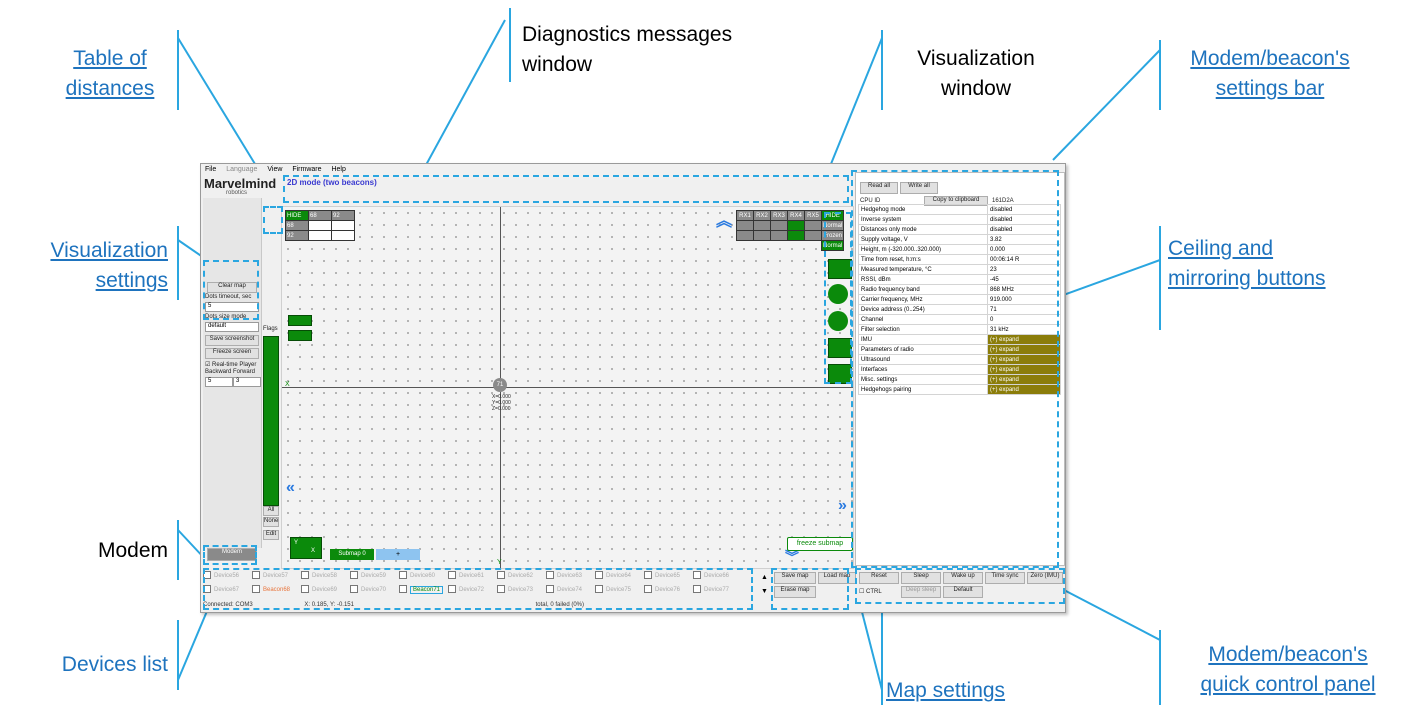  I want to click on callout-visualization-window: Visualization window, so click(976, 73).